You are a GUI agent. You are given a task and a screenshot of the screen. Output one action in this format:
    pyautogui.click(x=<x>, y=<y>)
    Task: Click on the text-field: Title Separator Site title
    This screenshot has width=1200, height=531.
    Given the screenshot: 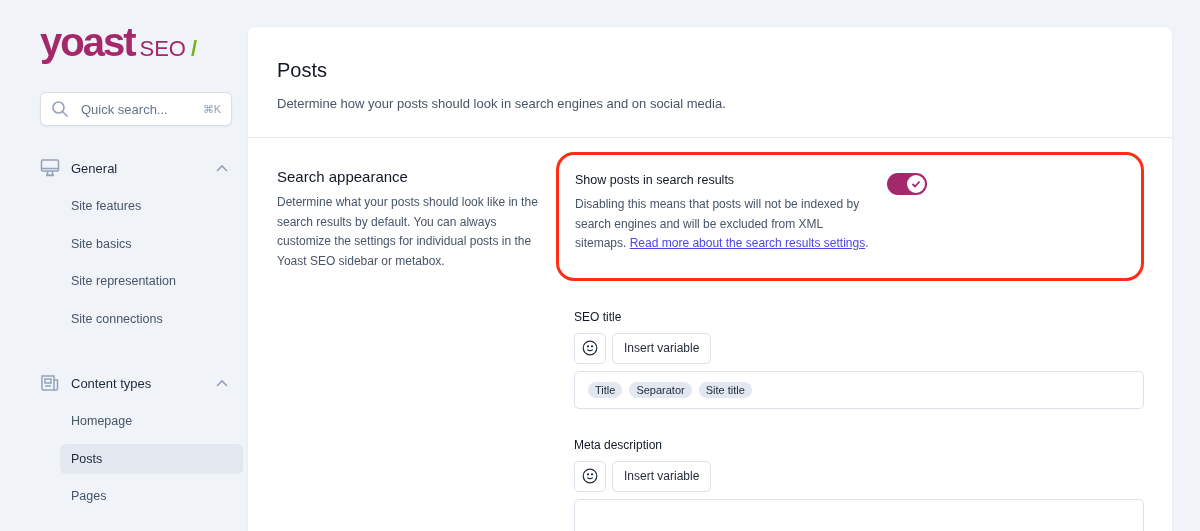 What is the action you would take?
    pyautogui.click(x=859, y=389)
    